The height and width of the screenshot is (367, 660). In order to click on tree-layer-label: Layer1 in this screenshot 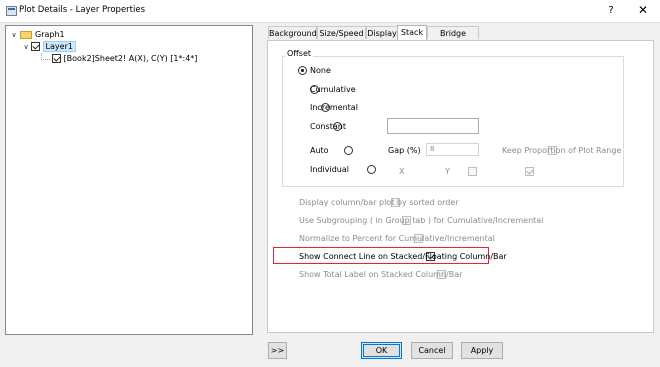, I will do `click(59, 46)`.